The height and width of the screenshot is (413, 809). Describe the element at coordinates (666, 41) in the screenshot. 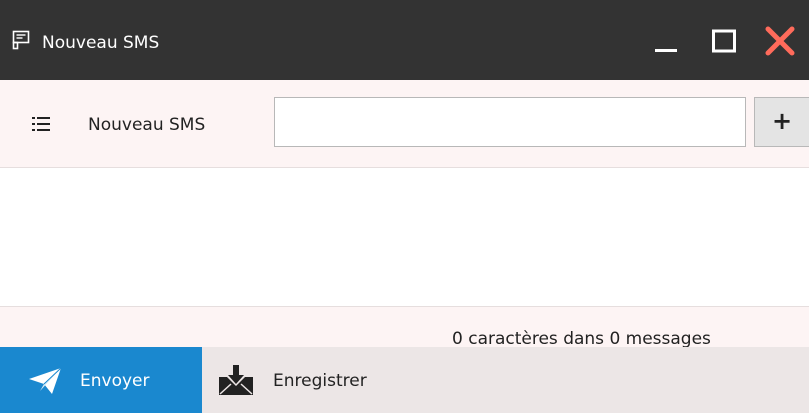

I see `minimize-button` at that location.